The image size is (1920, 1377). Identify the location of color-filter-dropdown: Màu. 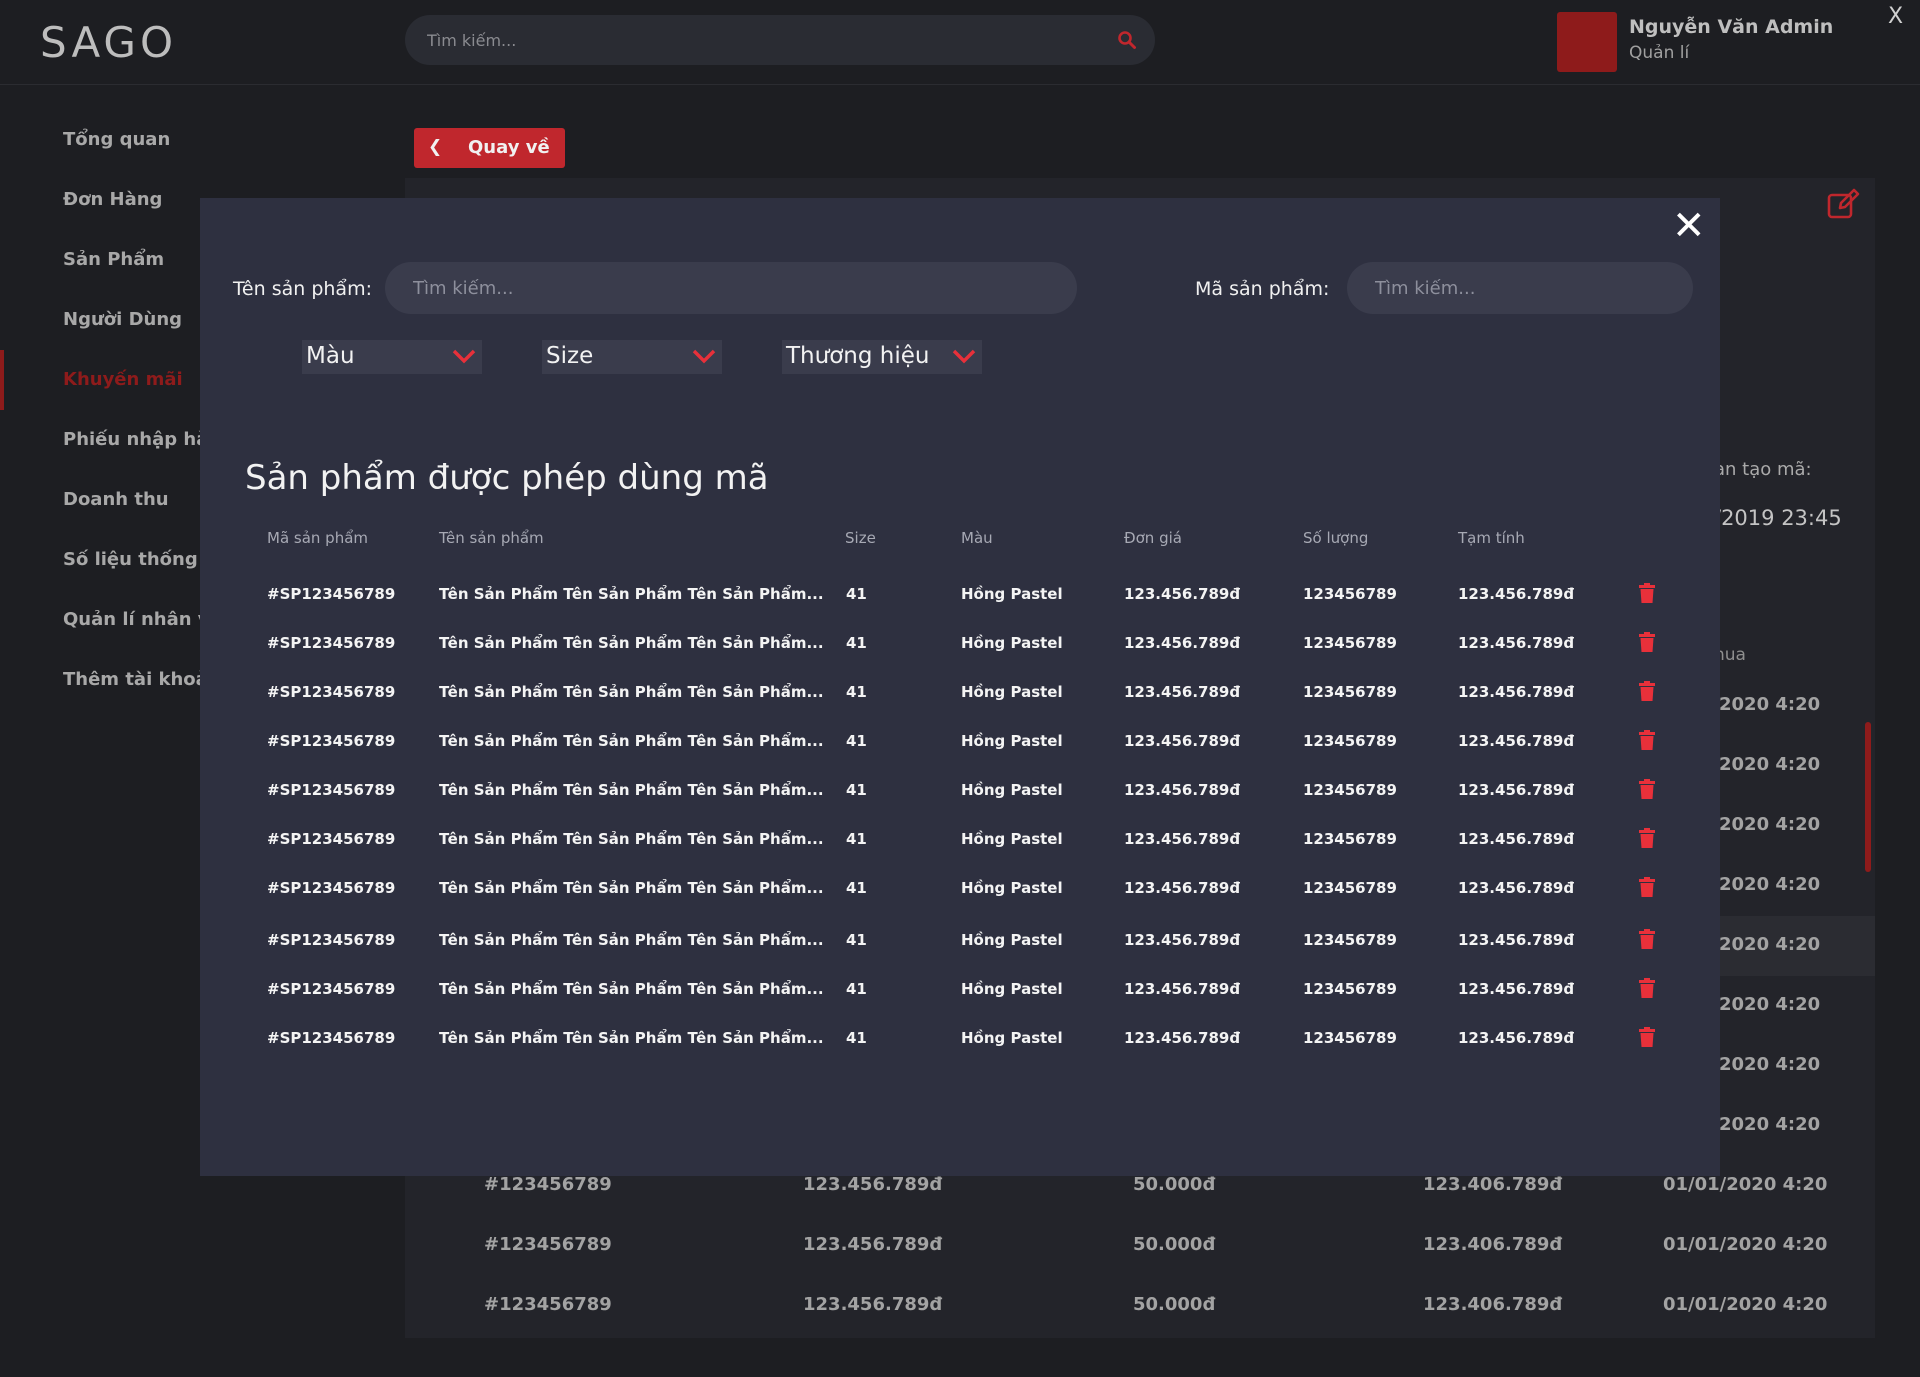
(392, 357).